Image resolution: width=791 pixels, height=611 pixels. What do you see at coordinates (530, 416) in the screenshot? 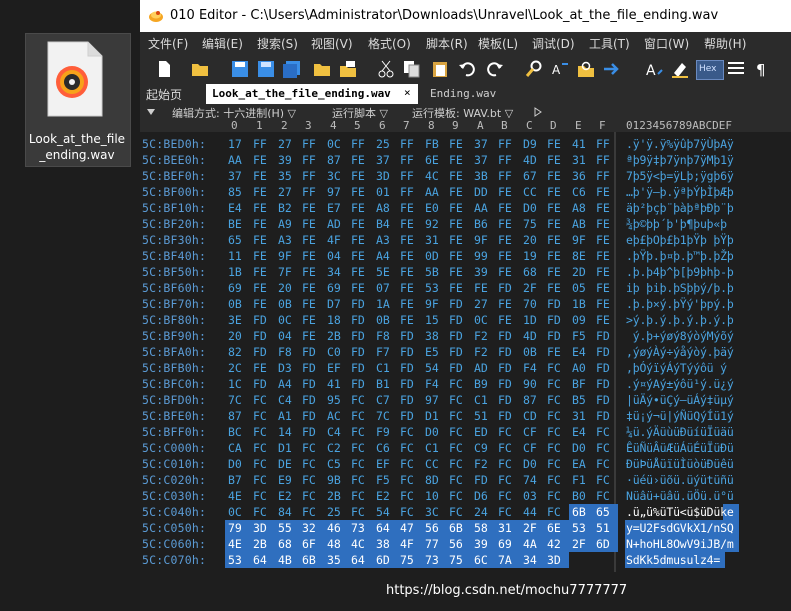
I see `hex-byte: CD` at bounding box center [530, 416].